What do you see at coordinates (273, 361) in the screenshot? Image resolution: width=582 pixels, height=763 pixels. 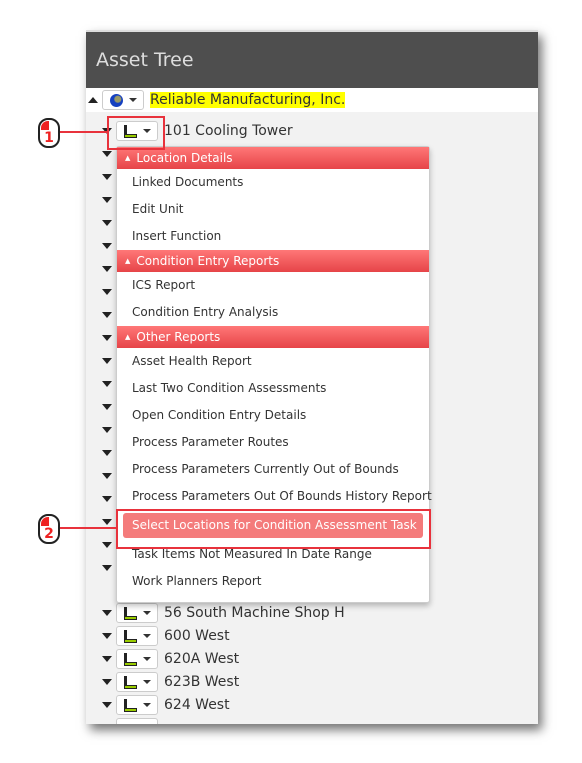 I see `menu-item-asset-health-report: Asset Health Report` at bounding box center [273, 361].